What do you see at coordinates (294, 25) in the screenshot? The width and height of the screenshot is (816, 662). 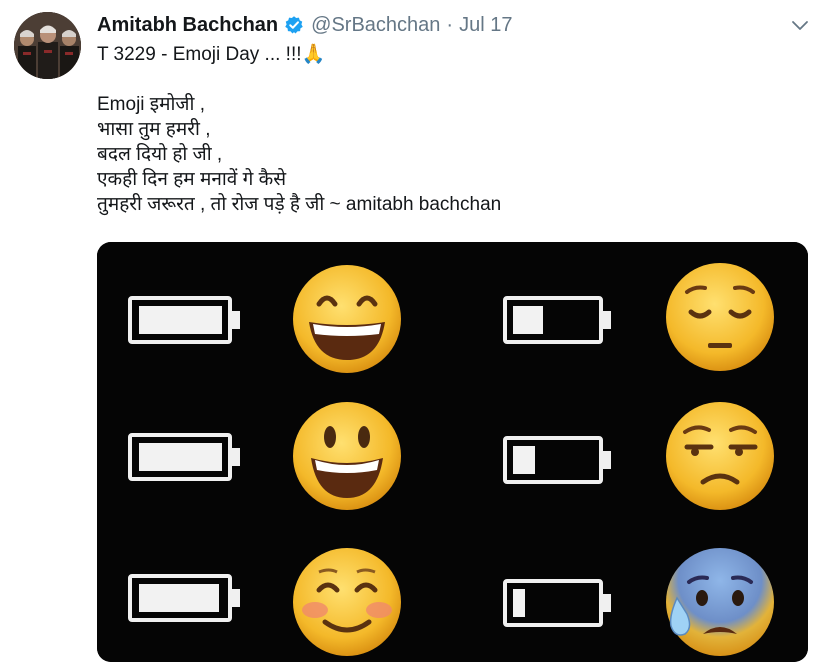 I see `verified-badge-icon` at bounding box center [294, 25].